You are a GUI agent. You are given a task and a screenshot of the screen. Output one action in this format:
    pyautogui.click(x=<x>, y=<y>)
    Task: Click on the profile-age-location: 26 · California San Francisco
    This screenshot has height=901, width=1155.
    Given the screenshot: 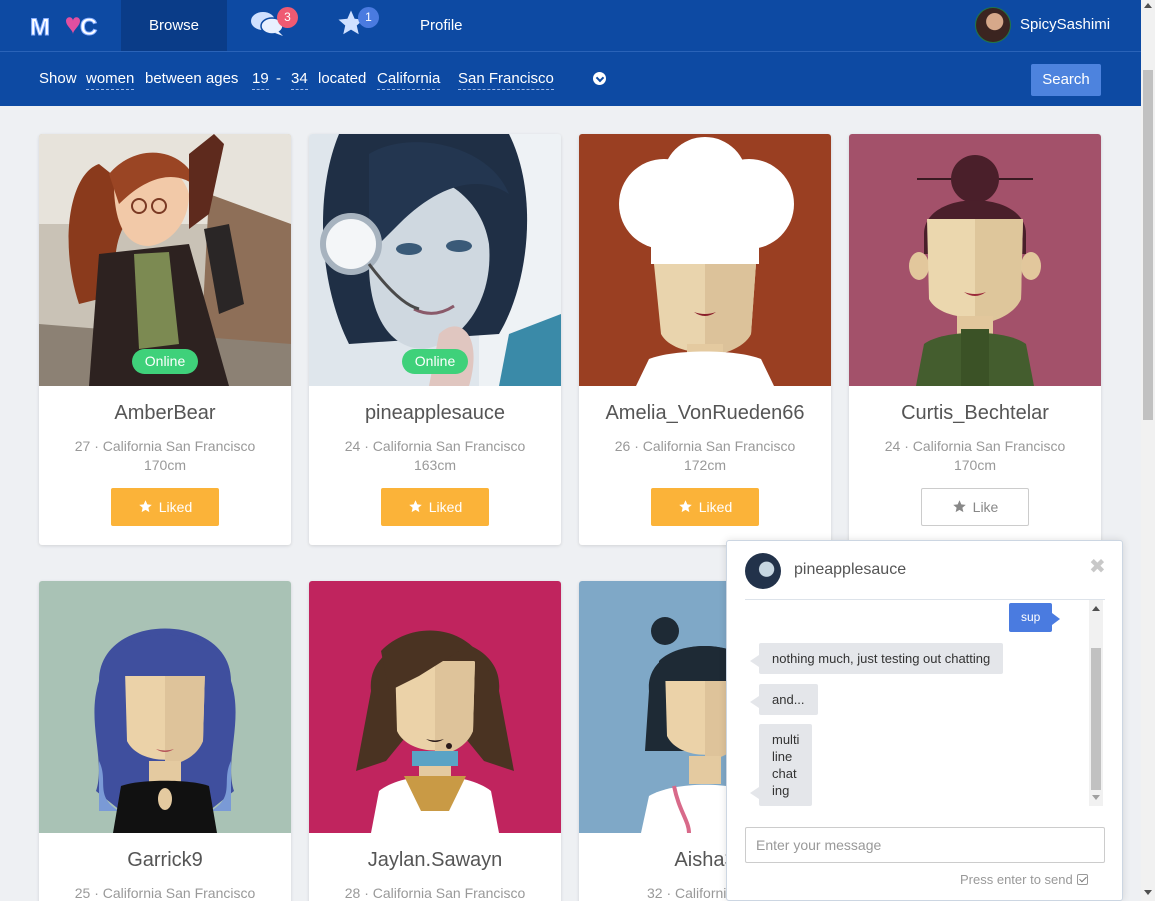 What is the action you would take?
    pyautogui.click(x=705, y=446)
    